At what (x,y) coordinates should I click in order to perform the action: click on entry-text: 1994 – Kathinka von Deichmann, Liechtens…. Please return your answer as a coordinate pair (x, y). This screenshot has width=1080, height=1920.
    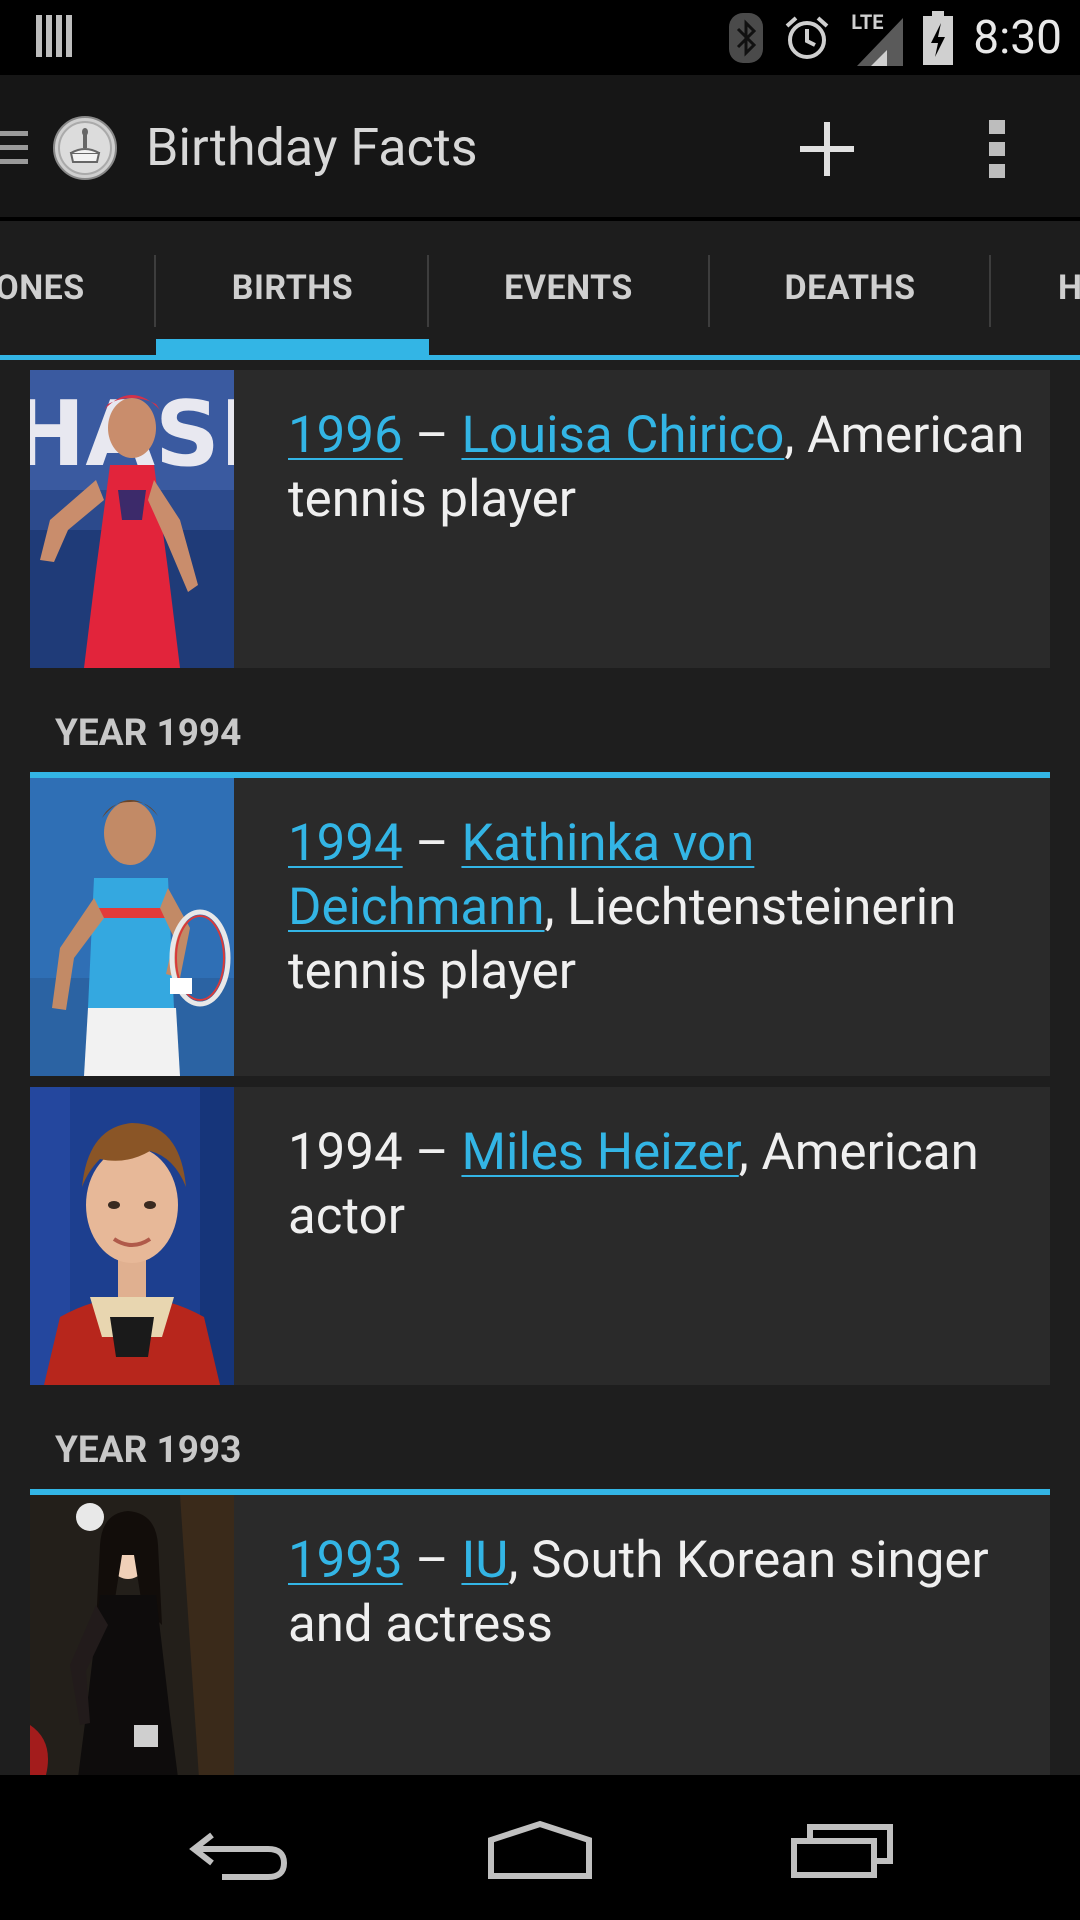
    Looking at the image, I should click on (658, 908).